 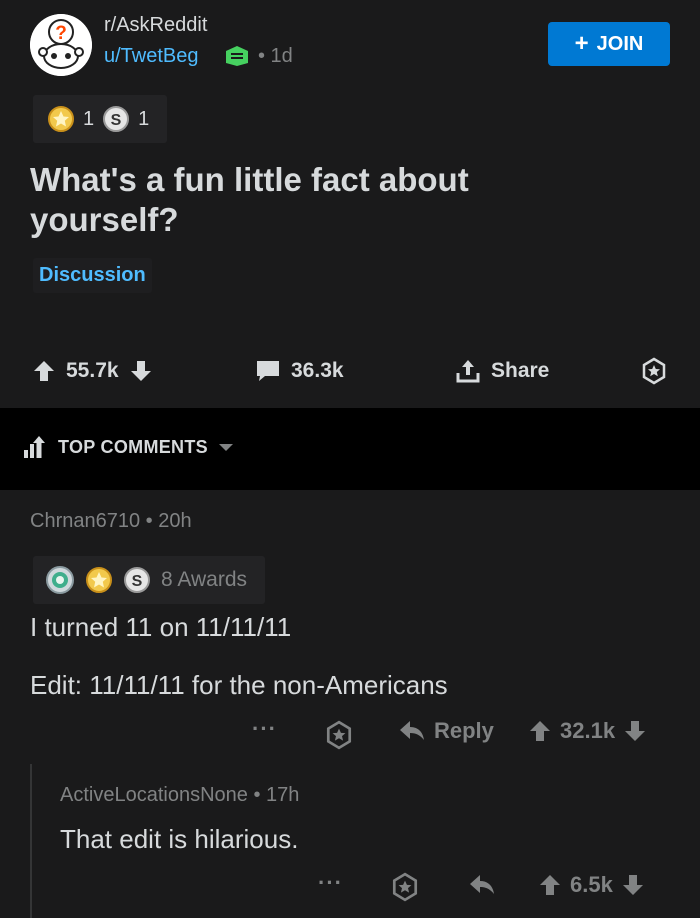 What do you see at coordinates (204, 579) in the screenshot?
I see `awards-count-label: 8 Awards` at bounding box center [204, 579].